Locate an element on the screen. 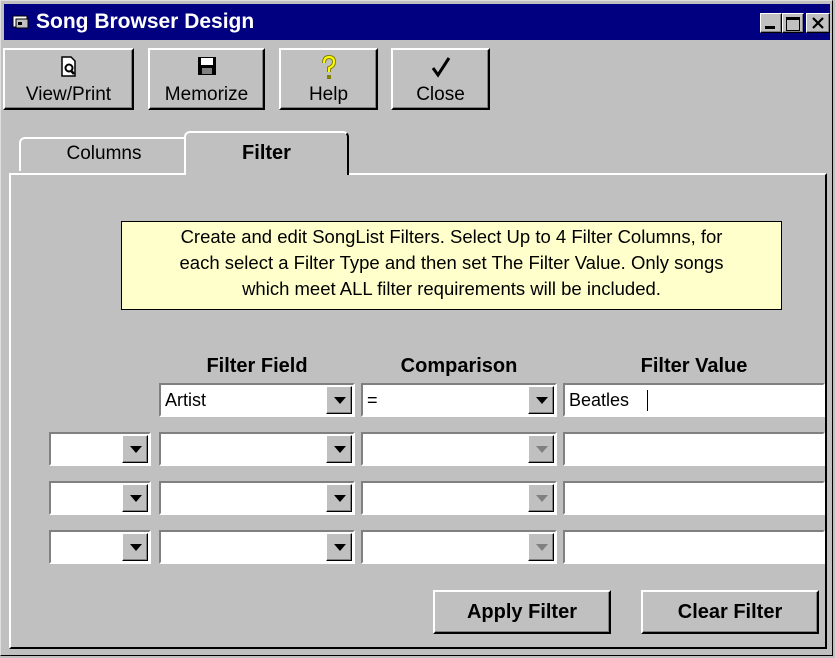 This screenshot has width=835, height=658. minimize-icon is located at coordinates (770, 27).